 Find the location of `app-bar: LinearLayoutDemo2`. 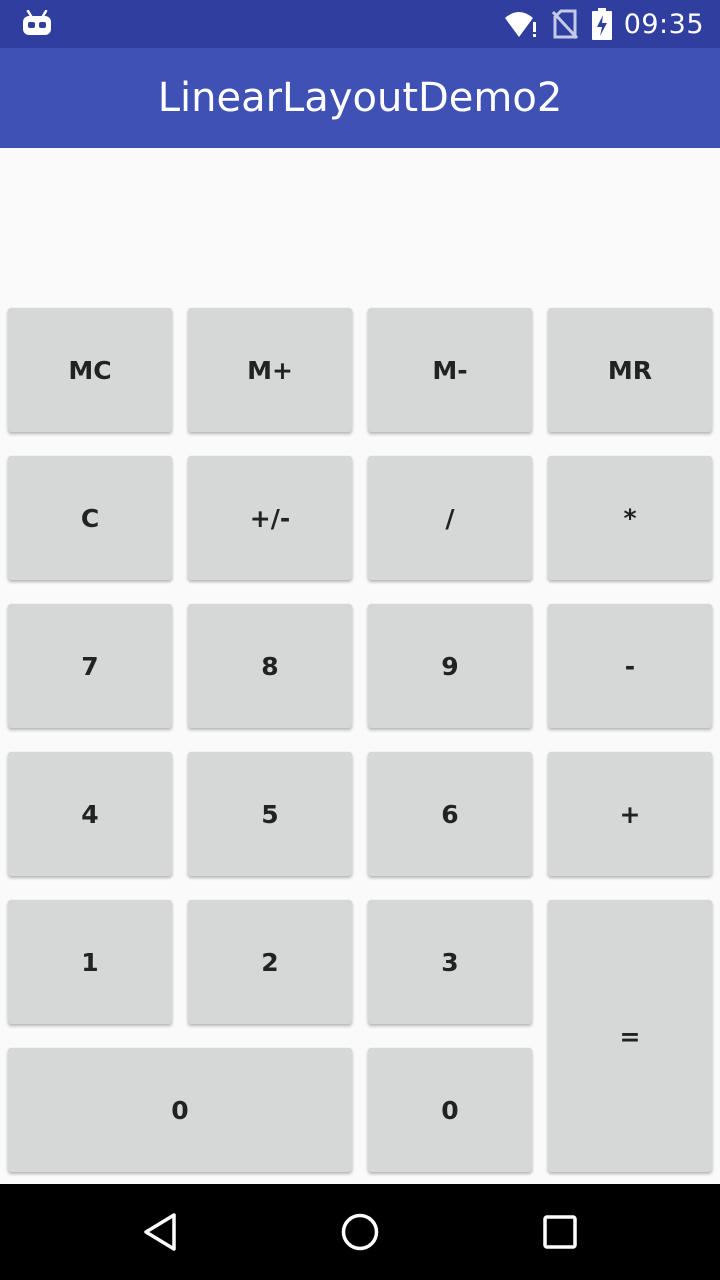

app-bar: LinearLayoutDemo2 is located at coordinates (360, 98).